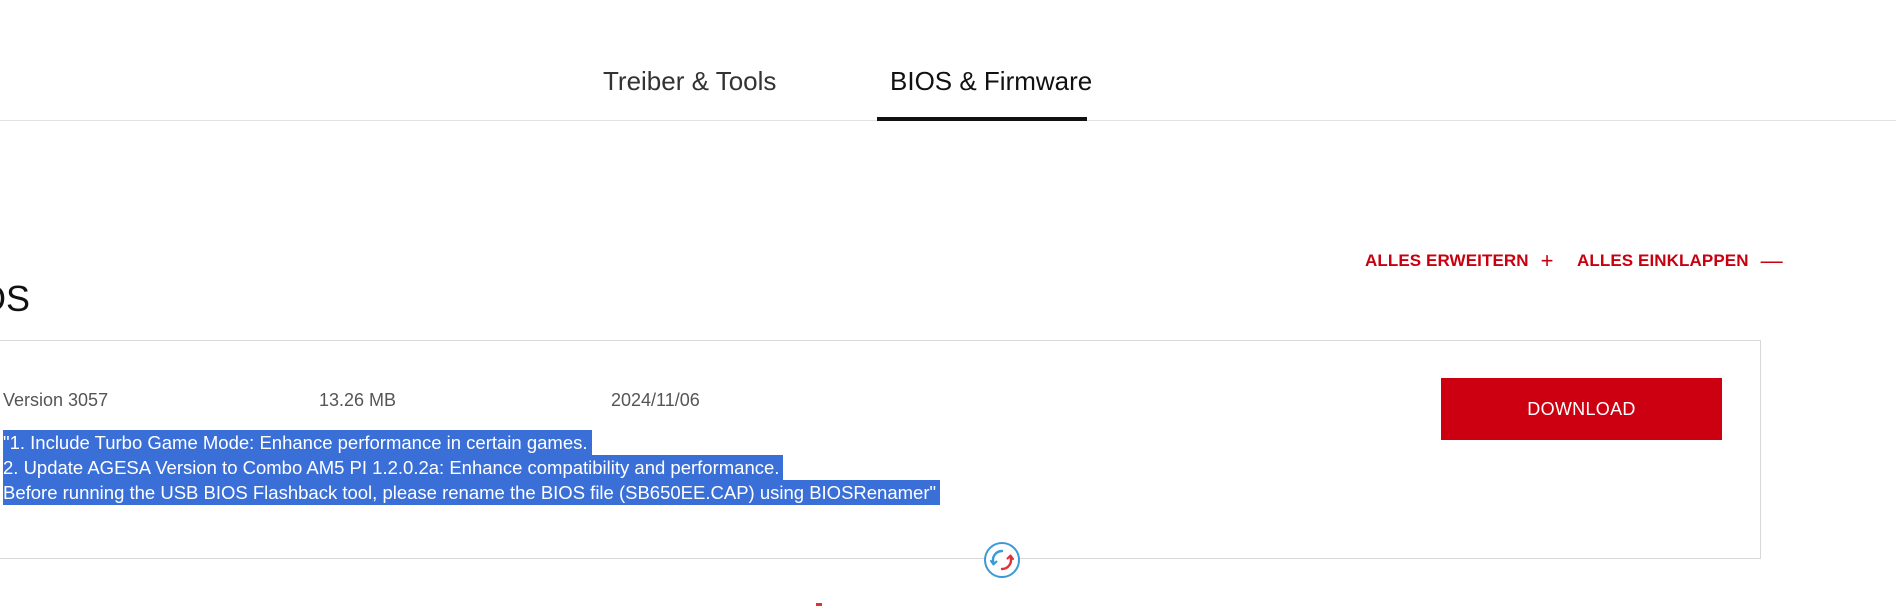  I want to click on plus-icon: +, so click(1547, 260).